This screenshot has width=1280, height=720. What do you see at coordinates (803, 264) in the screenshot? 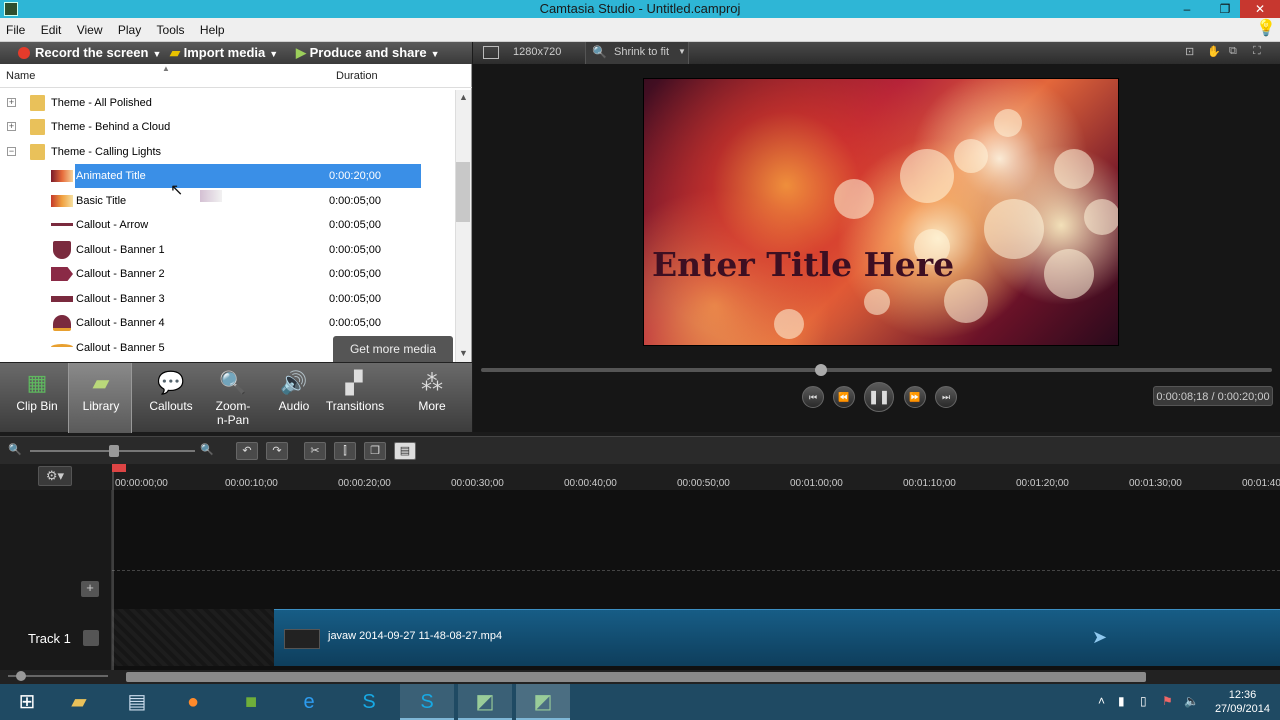
I see `canvas-title-text: Enter Title Here` at bounding box center [803, 264].